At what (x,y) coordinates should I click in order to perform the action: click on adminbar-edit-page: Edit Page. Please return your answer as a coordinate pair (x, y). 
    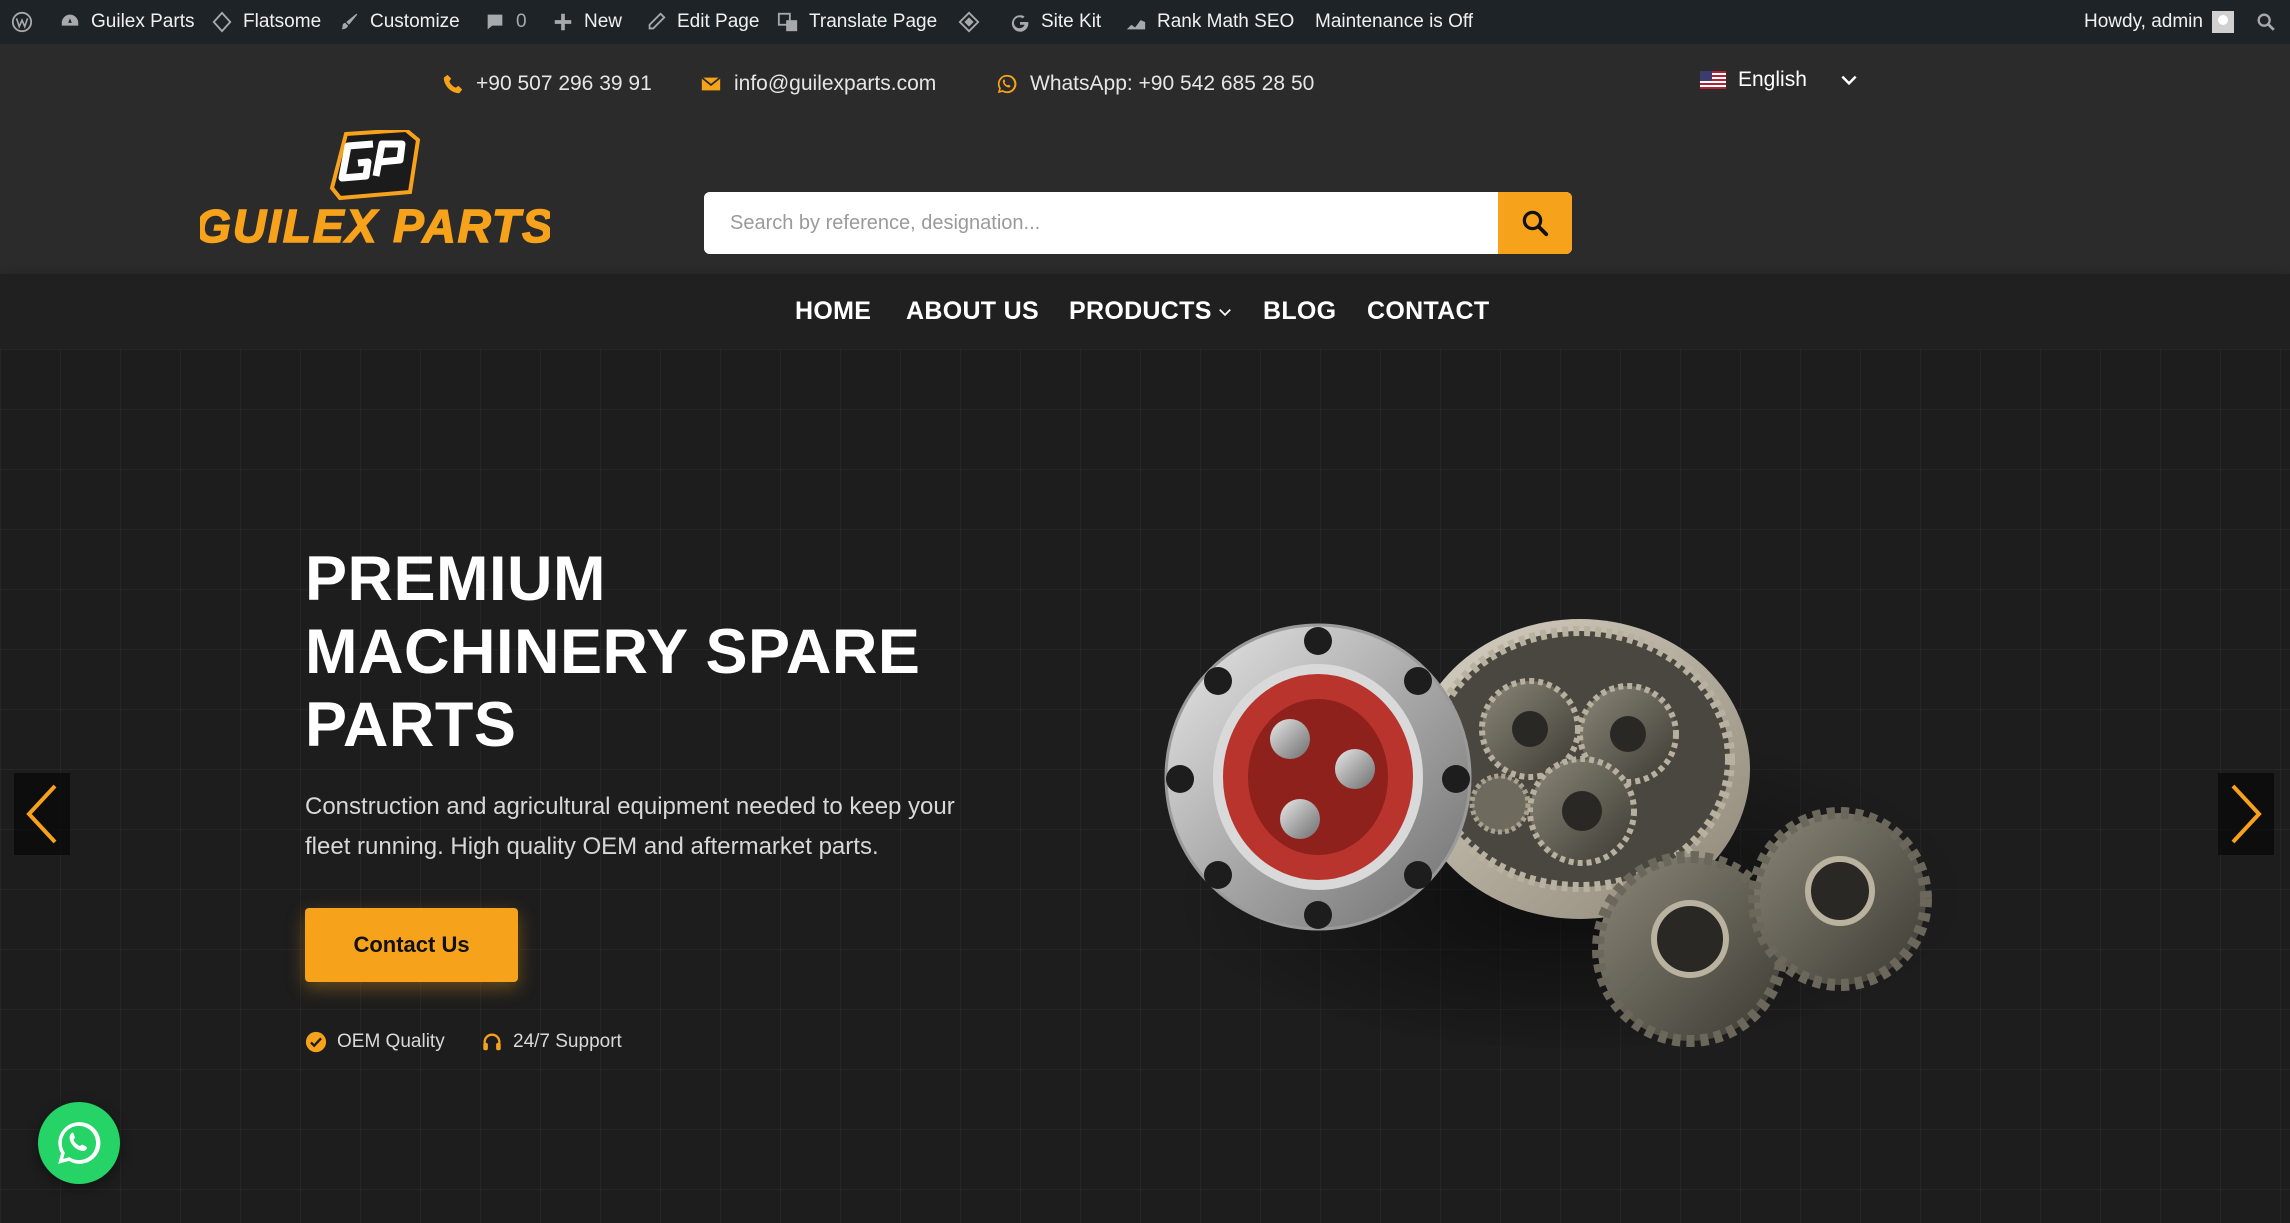
    Looking at the image, I should click on (701, 22).